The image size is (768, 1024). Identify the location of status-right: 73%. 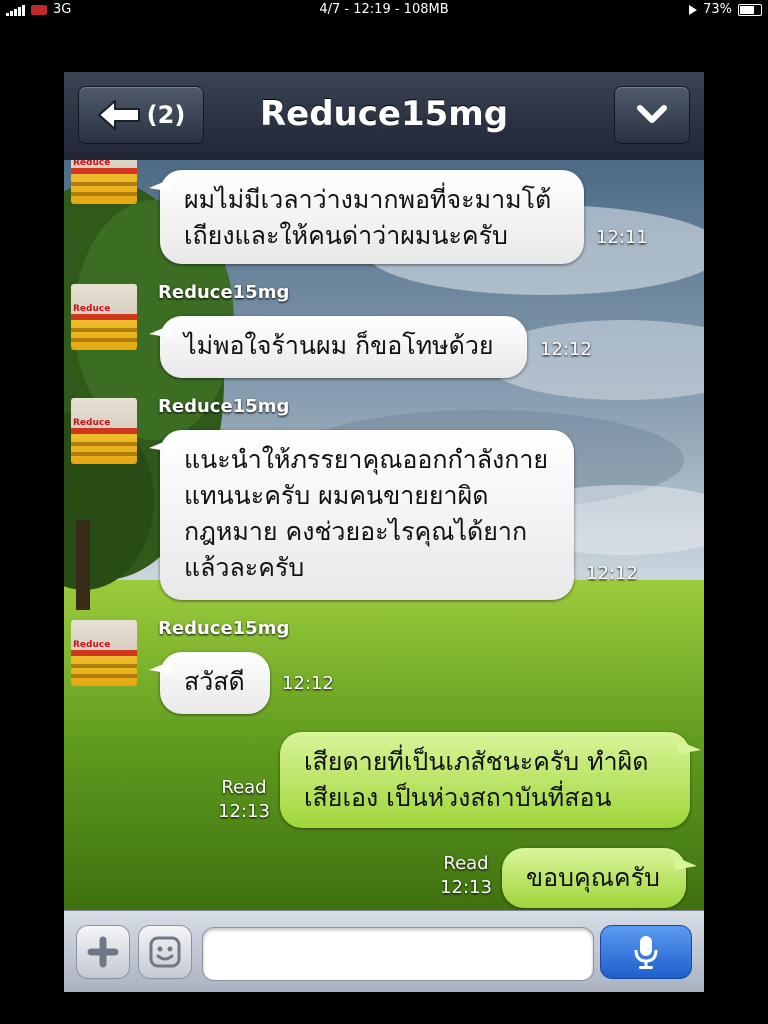
(725, 9).